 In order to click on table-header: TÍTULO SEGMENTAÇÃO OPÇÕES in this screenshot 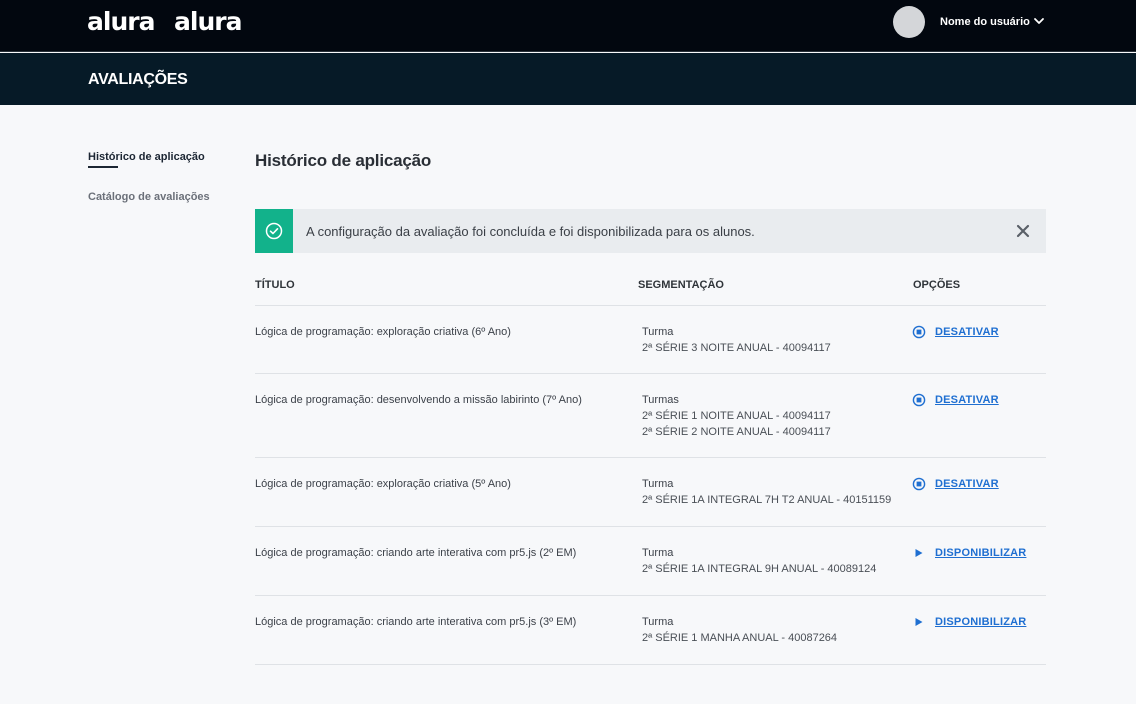, I will do `click(650, 289)`.